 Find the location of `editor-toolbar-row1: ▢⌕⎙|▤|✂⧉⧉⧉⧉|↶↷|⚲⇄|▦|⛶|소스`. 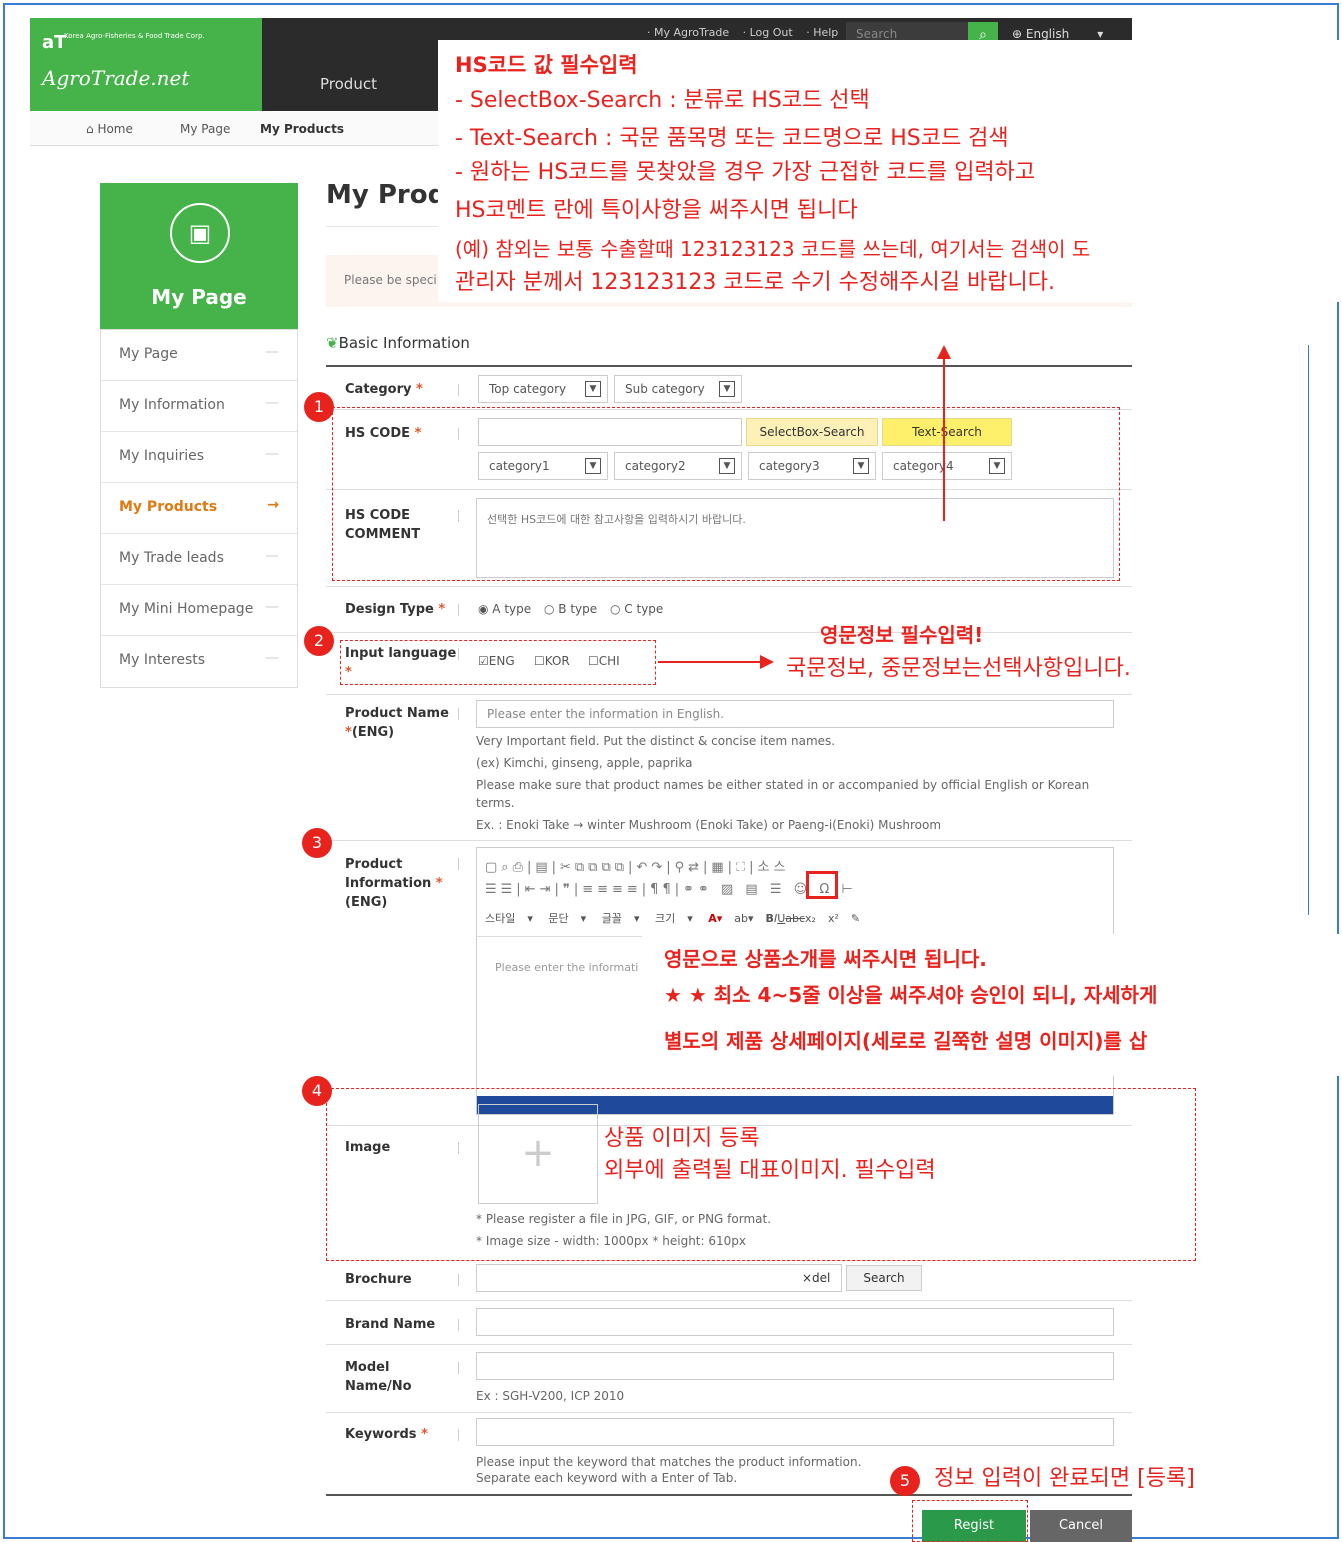

editor-toolbar-row1: ▢⌕⎙|▤|✂⧉⧉⧉⧉|↶↷|⚲⇄|▦|⛶|소스 is located at coordinates (637, 865).